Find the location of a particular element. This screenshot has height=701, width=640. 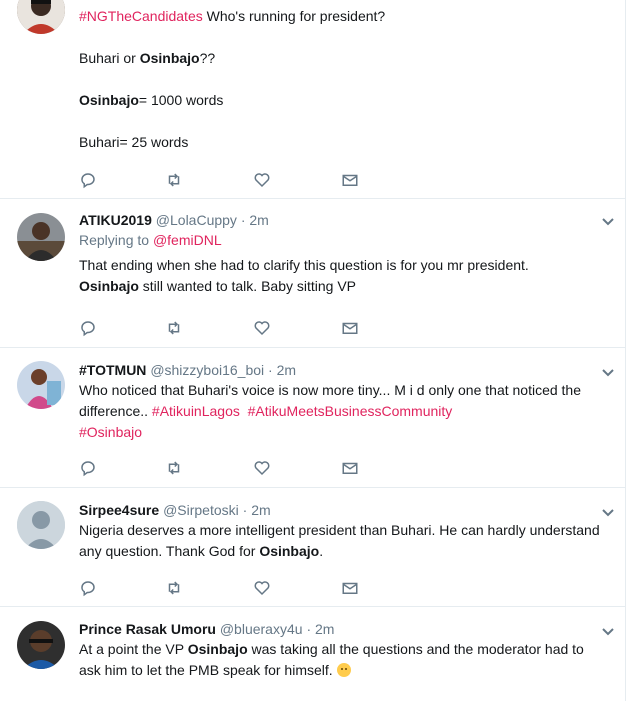

user-fullname: ATIKU2019 is located at coordinates (115, 220).